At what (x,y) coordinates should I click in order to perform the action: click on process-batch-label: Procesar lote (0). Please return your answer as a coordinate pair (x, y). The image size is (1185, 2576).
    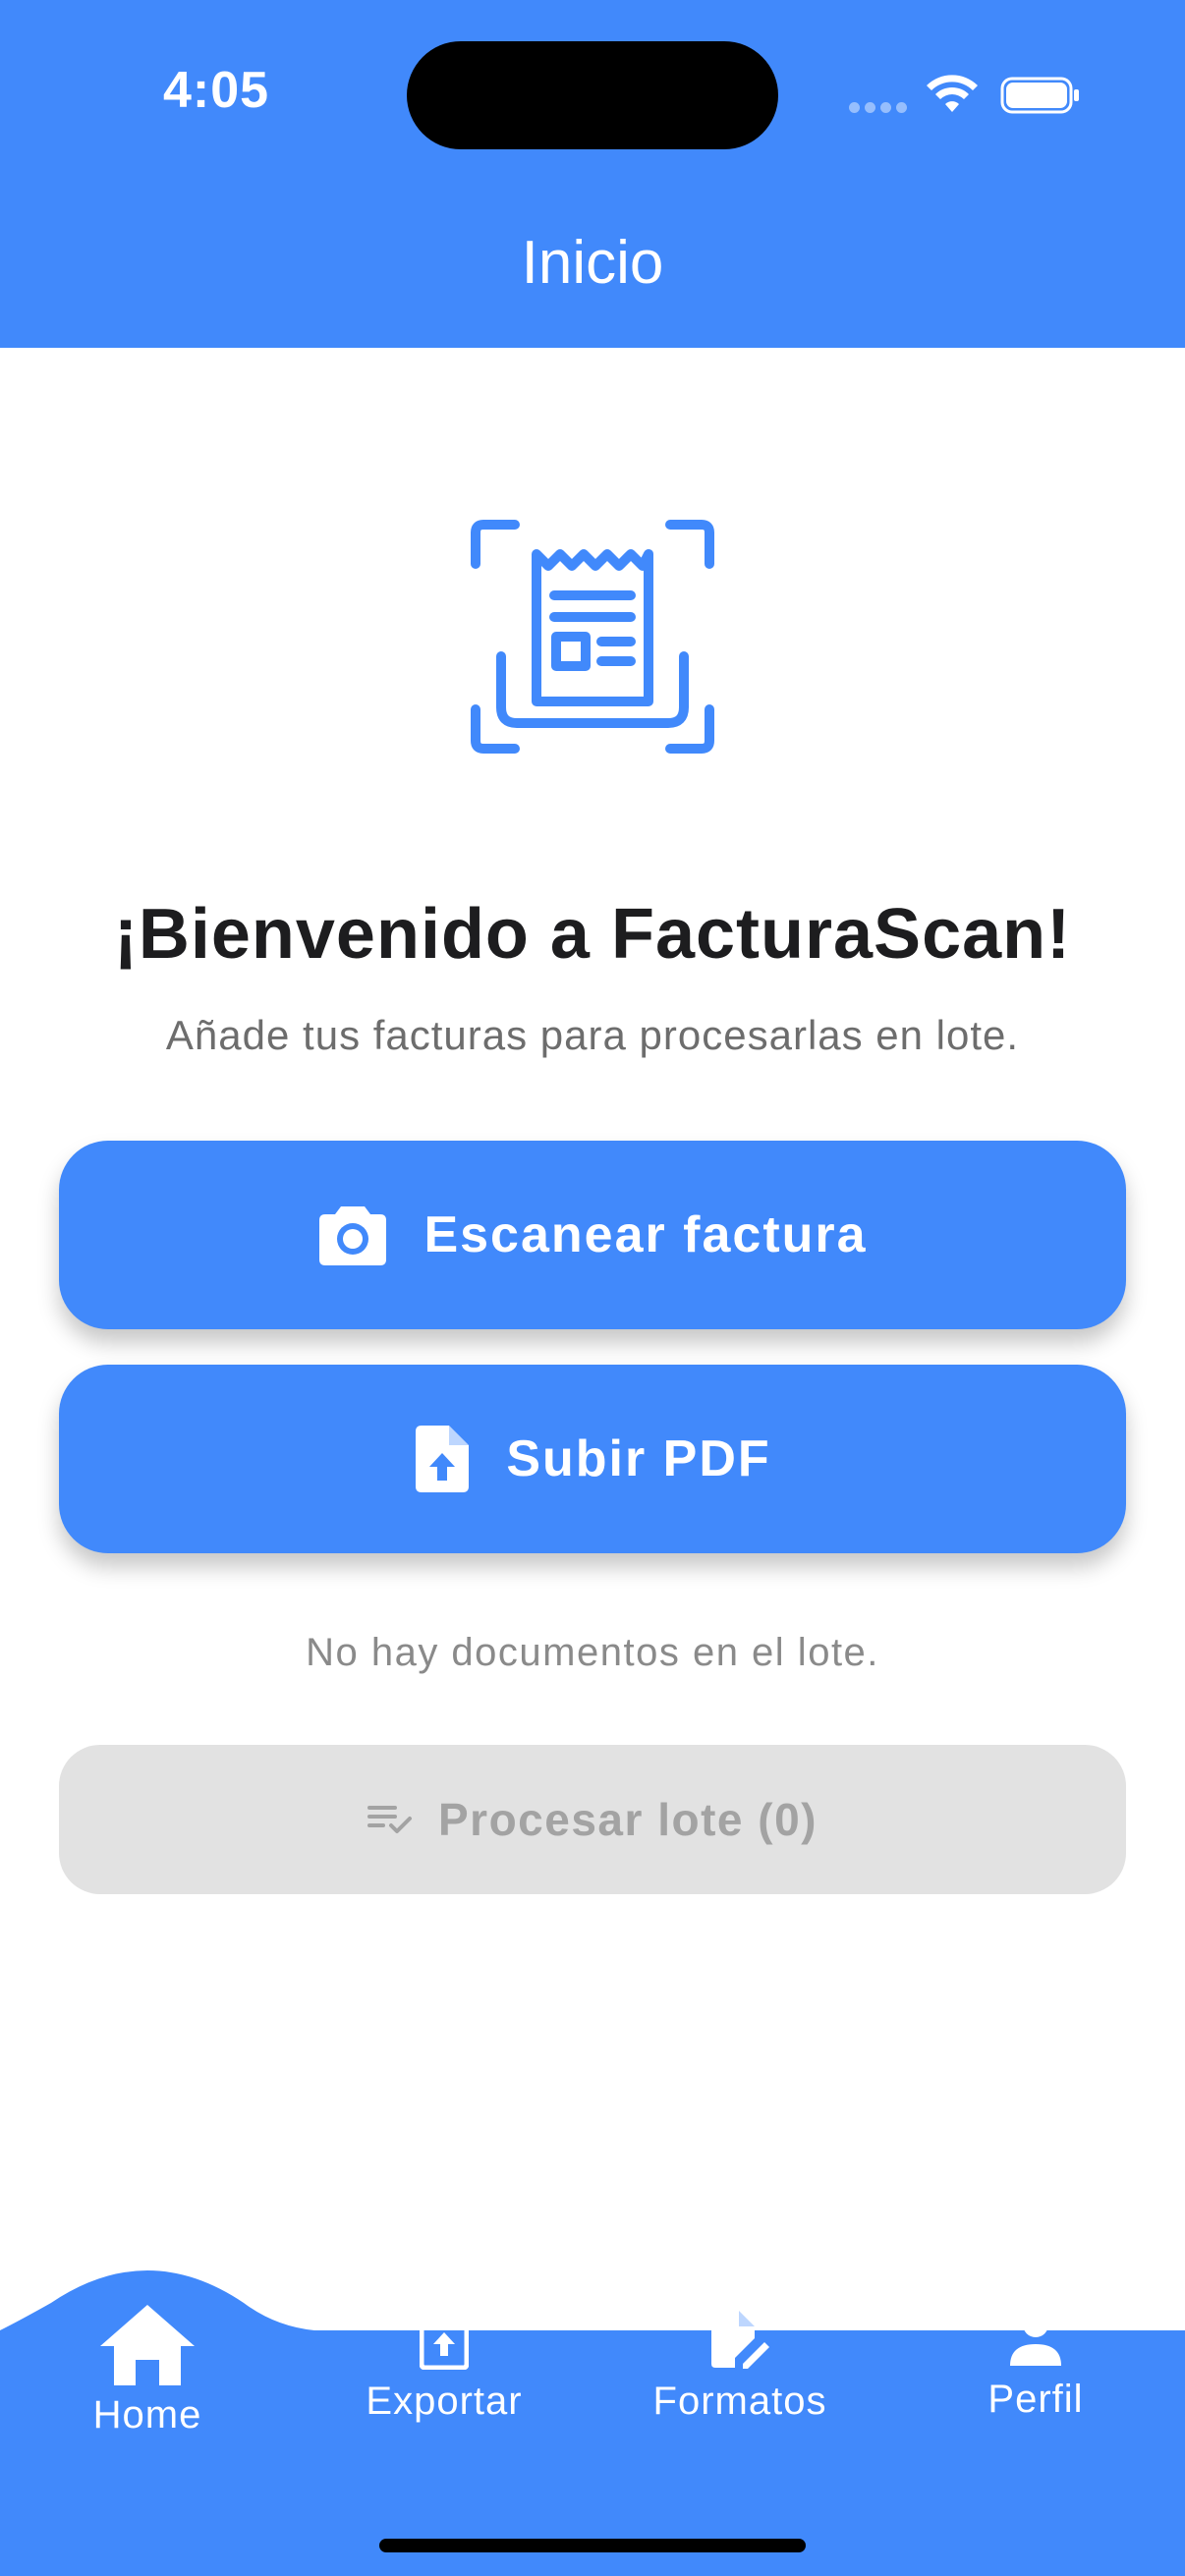
    Looking at the image, I should click on (628, 1819).